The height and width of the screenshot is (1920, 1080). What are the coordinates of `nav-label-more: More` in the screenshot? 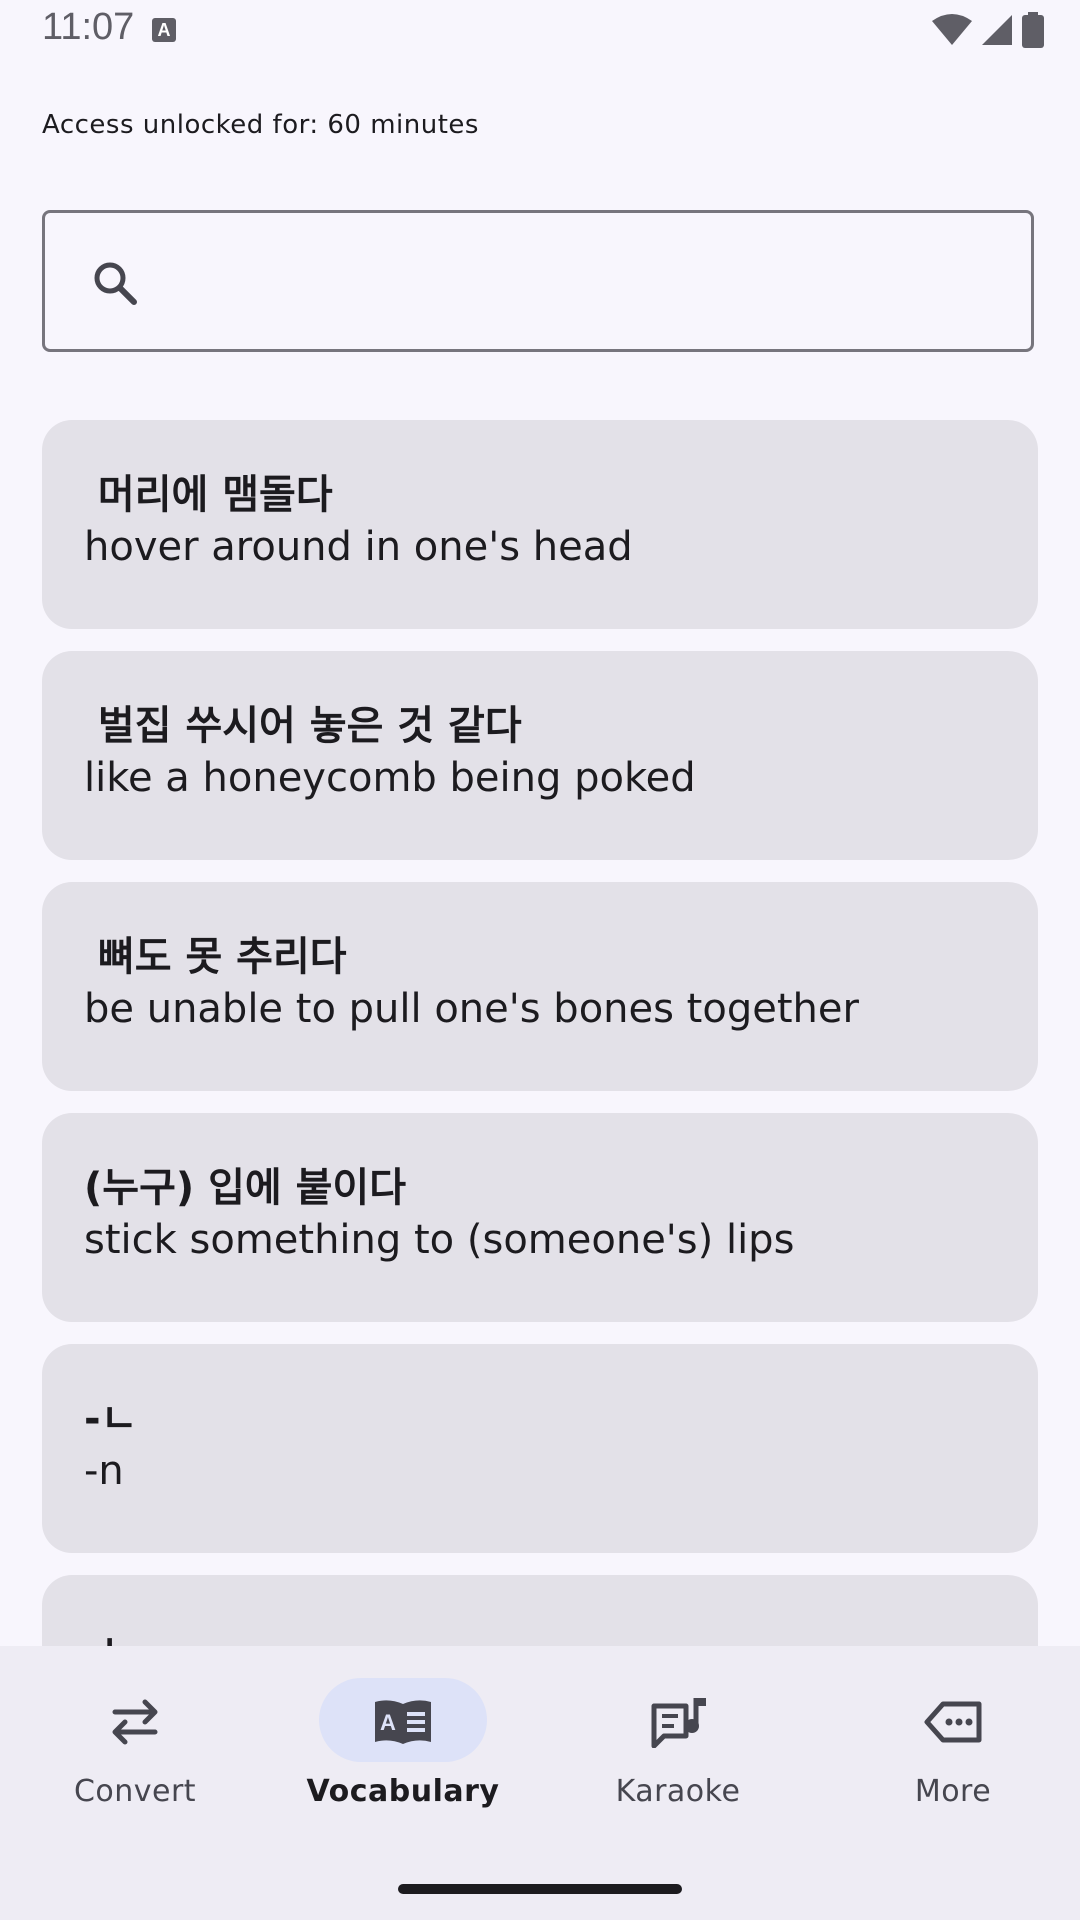 It's located at (953, 1791).